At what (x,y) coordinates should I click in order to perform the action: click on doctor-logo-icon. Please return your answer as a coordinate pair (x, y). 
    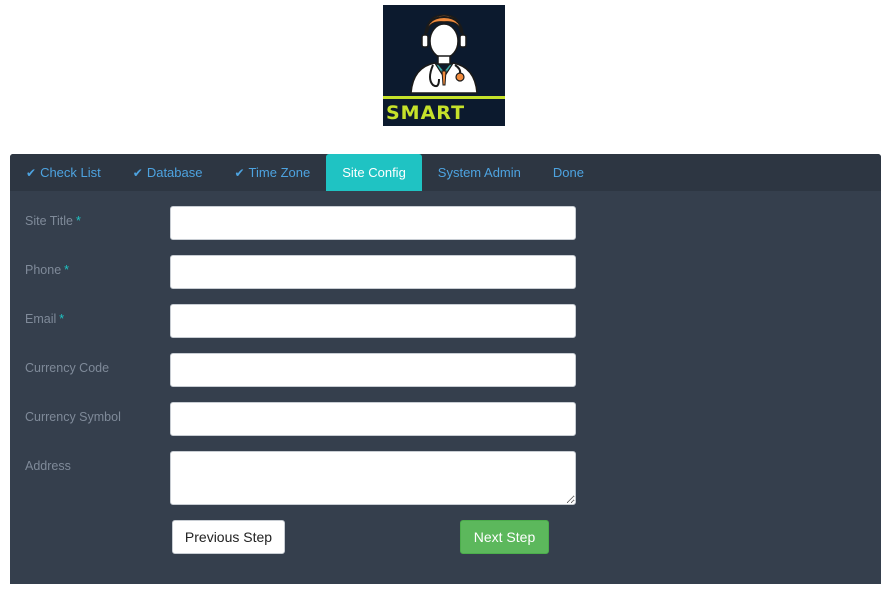
    Looking at the image, I should click on (444, 54).